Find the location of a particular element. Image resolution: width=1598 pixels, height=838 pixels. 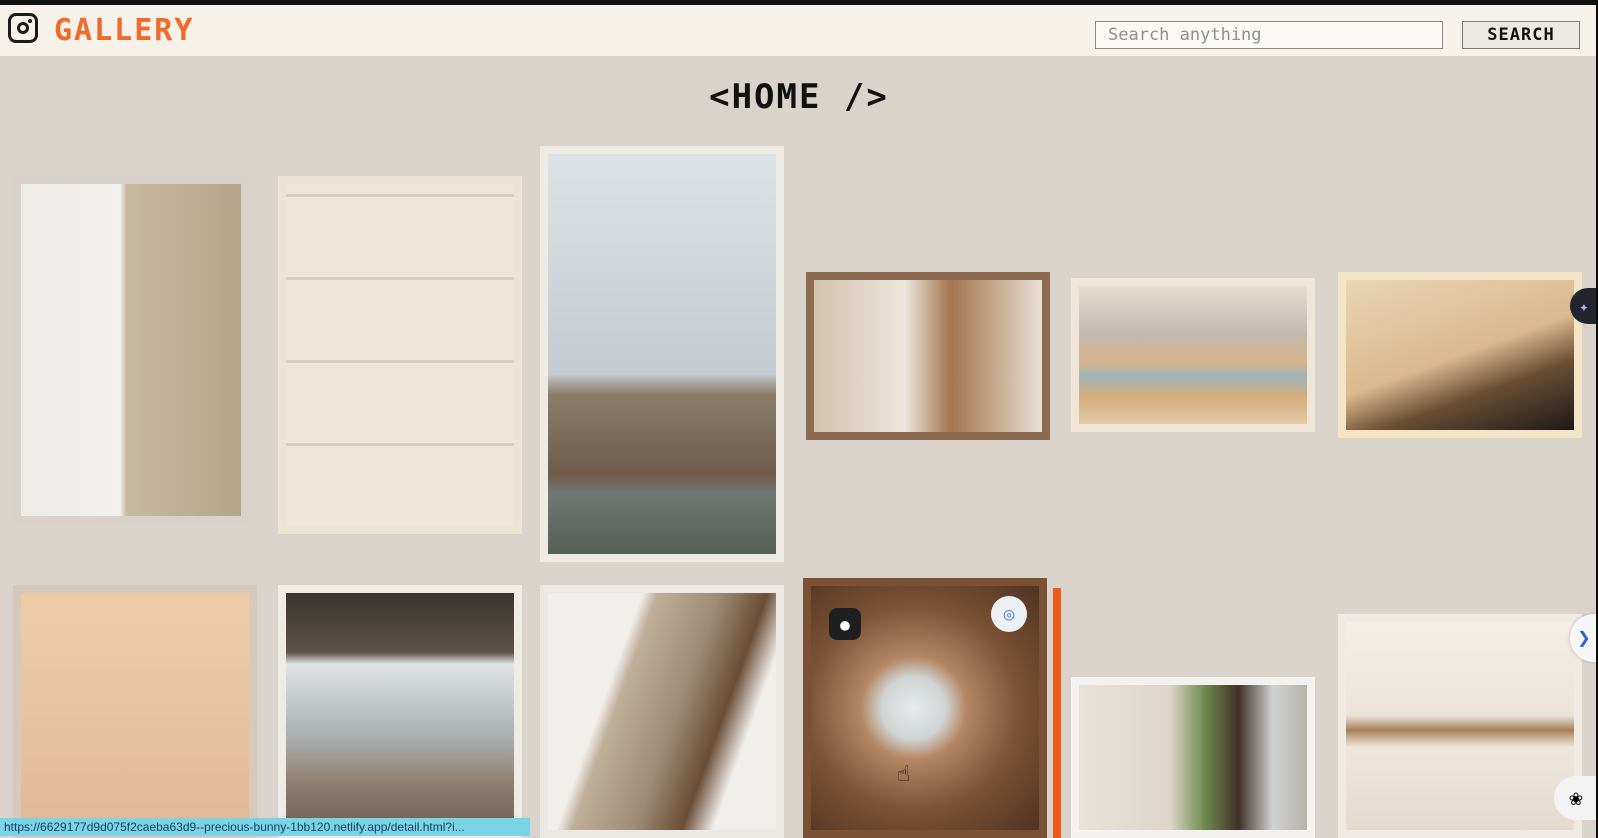

brain-icon: ❀ is located at coordinates (1576, 798).